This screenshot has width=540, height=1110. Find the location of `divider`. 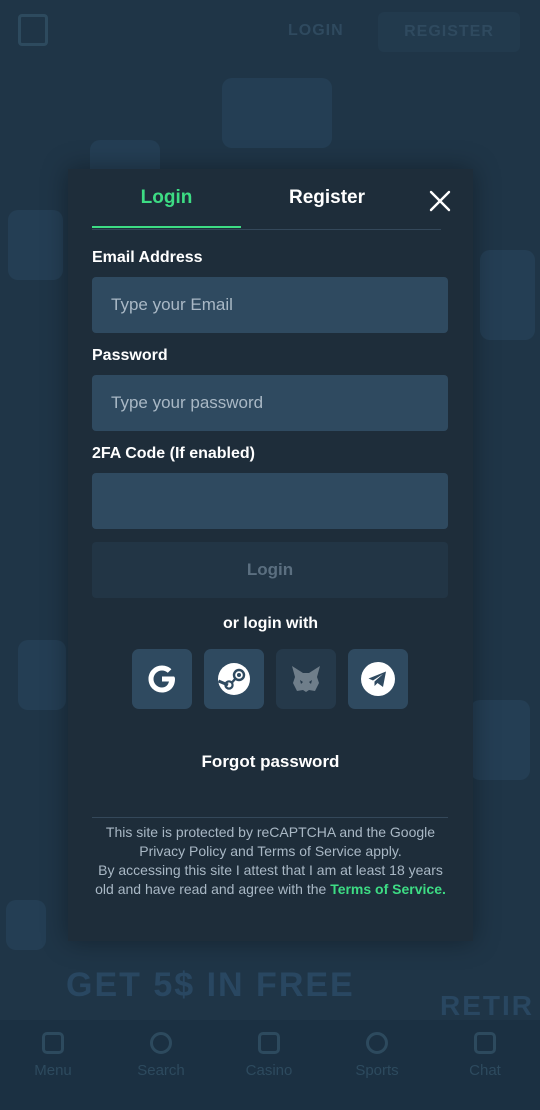

divider is located at coordinates (270, 817).